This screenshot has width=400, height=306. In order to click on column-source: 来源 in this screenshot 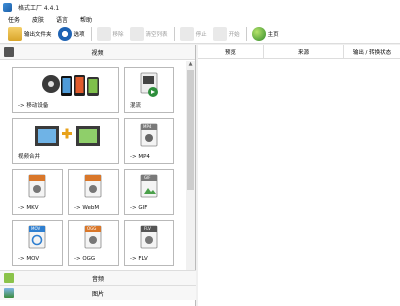, I will do `click(304, 51)`.